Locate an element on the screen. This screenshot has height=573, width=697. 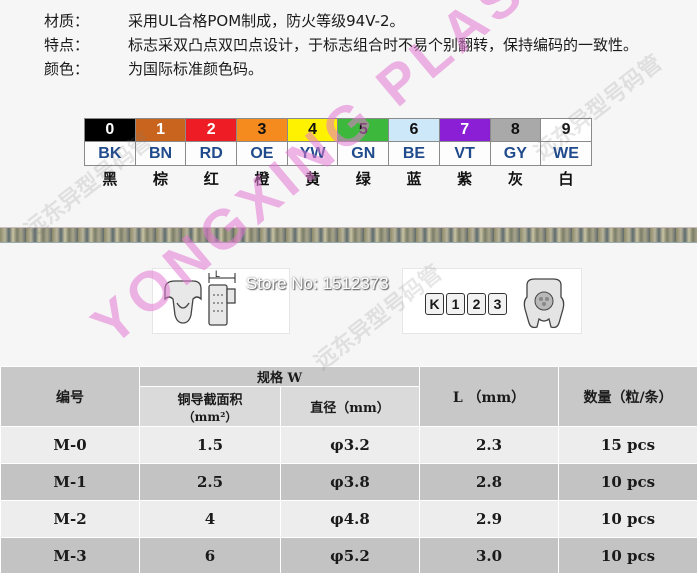
cell-diameter: φ4.8 is located at coordinates (350, 519).